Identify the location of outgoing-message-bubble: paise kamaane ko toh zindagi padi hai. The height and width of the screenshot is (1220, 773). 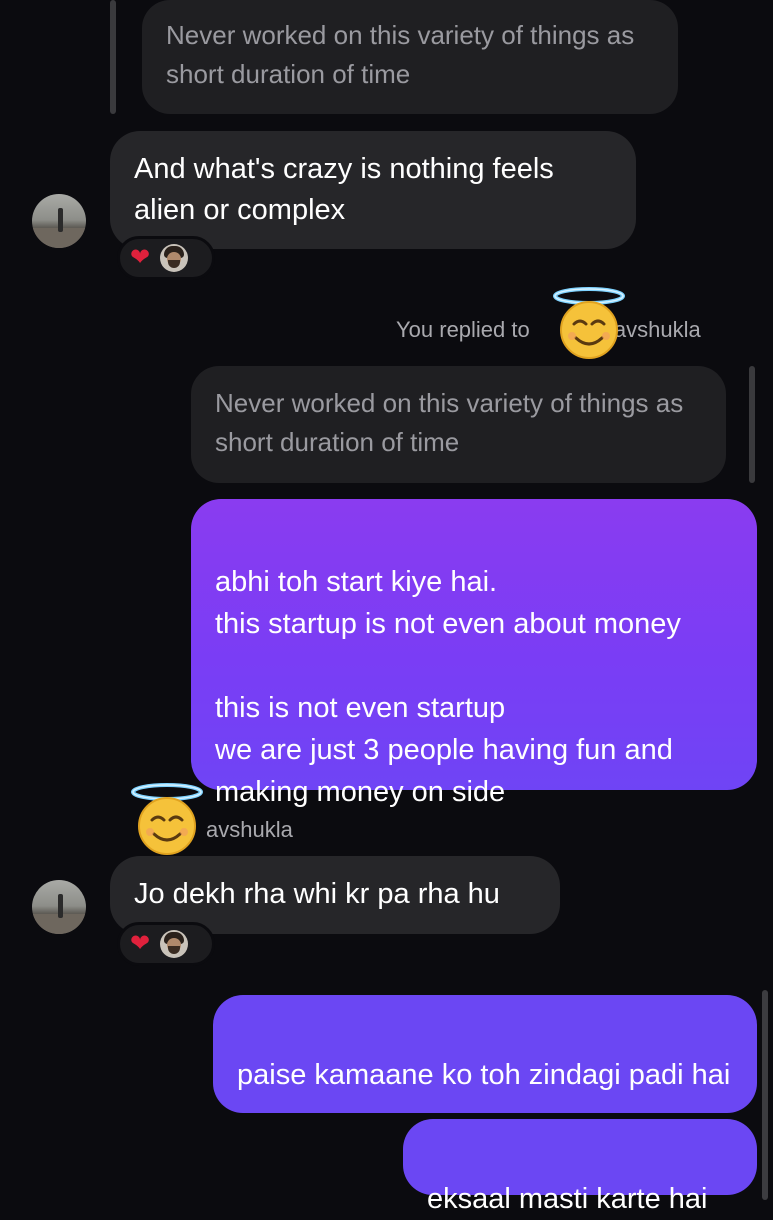
(485, 1054).